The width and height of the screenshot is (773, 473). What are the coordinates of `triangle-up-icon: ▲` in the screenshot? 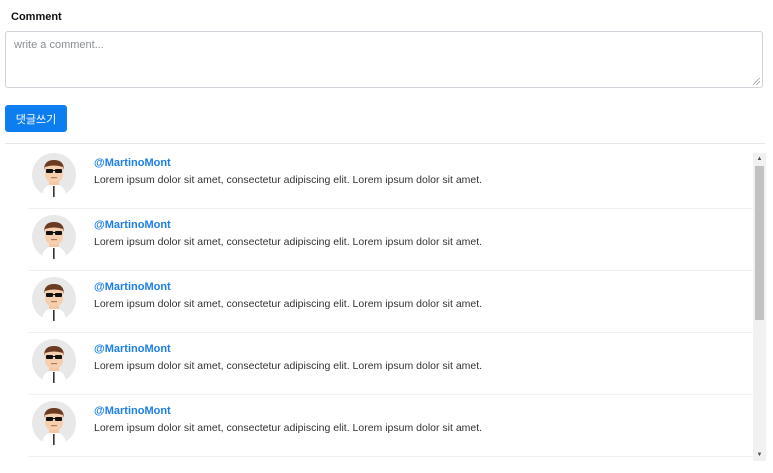 It's located at (759, 159).